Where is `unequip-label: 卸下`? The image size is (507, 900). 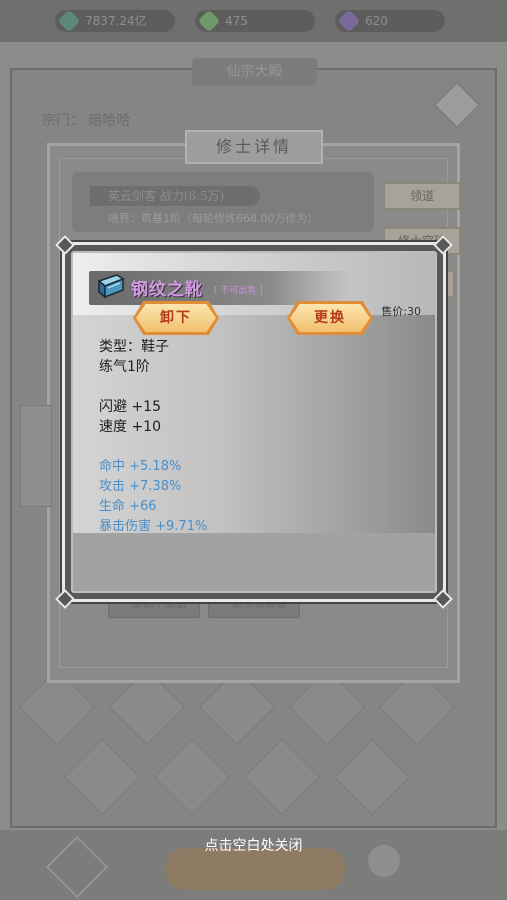
unequip-label: 卸下 is located at coordinates (176, 318).